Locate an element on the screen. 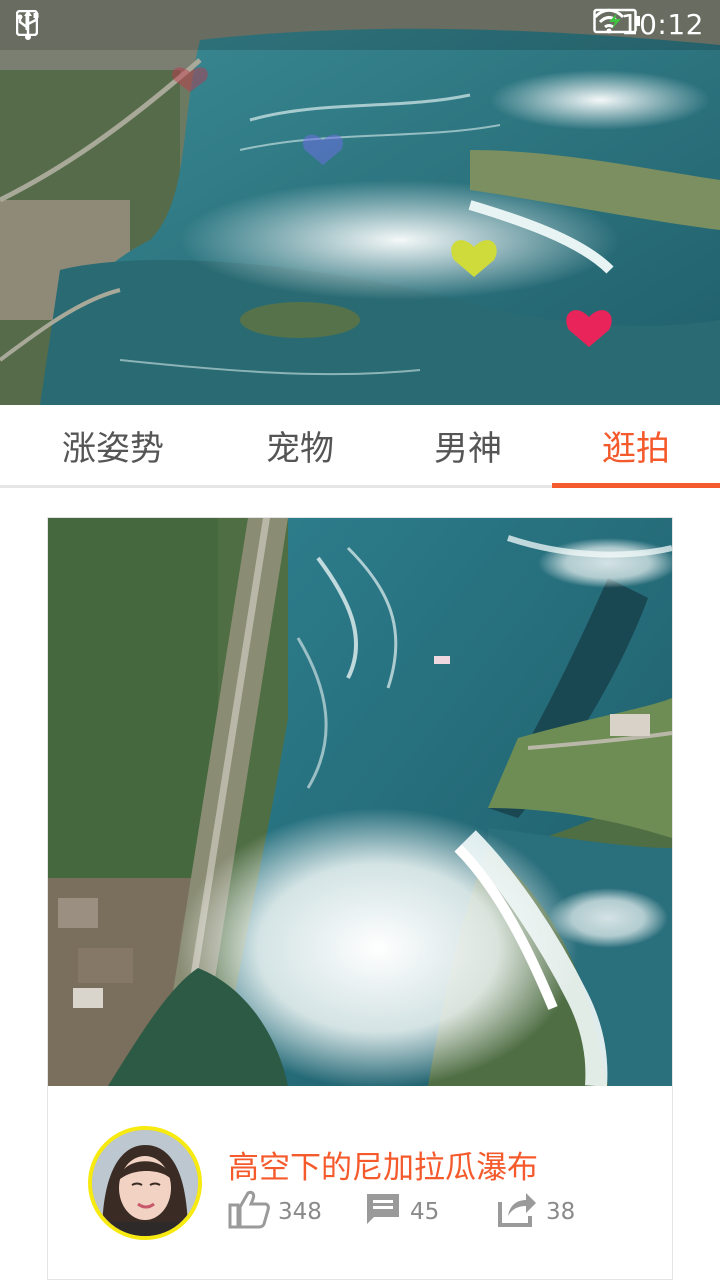  tab-pets: 宠物 is located at coordinates (300, 445).